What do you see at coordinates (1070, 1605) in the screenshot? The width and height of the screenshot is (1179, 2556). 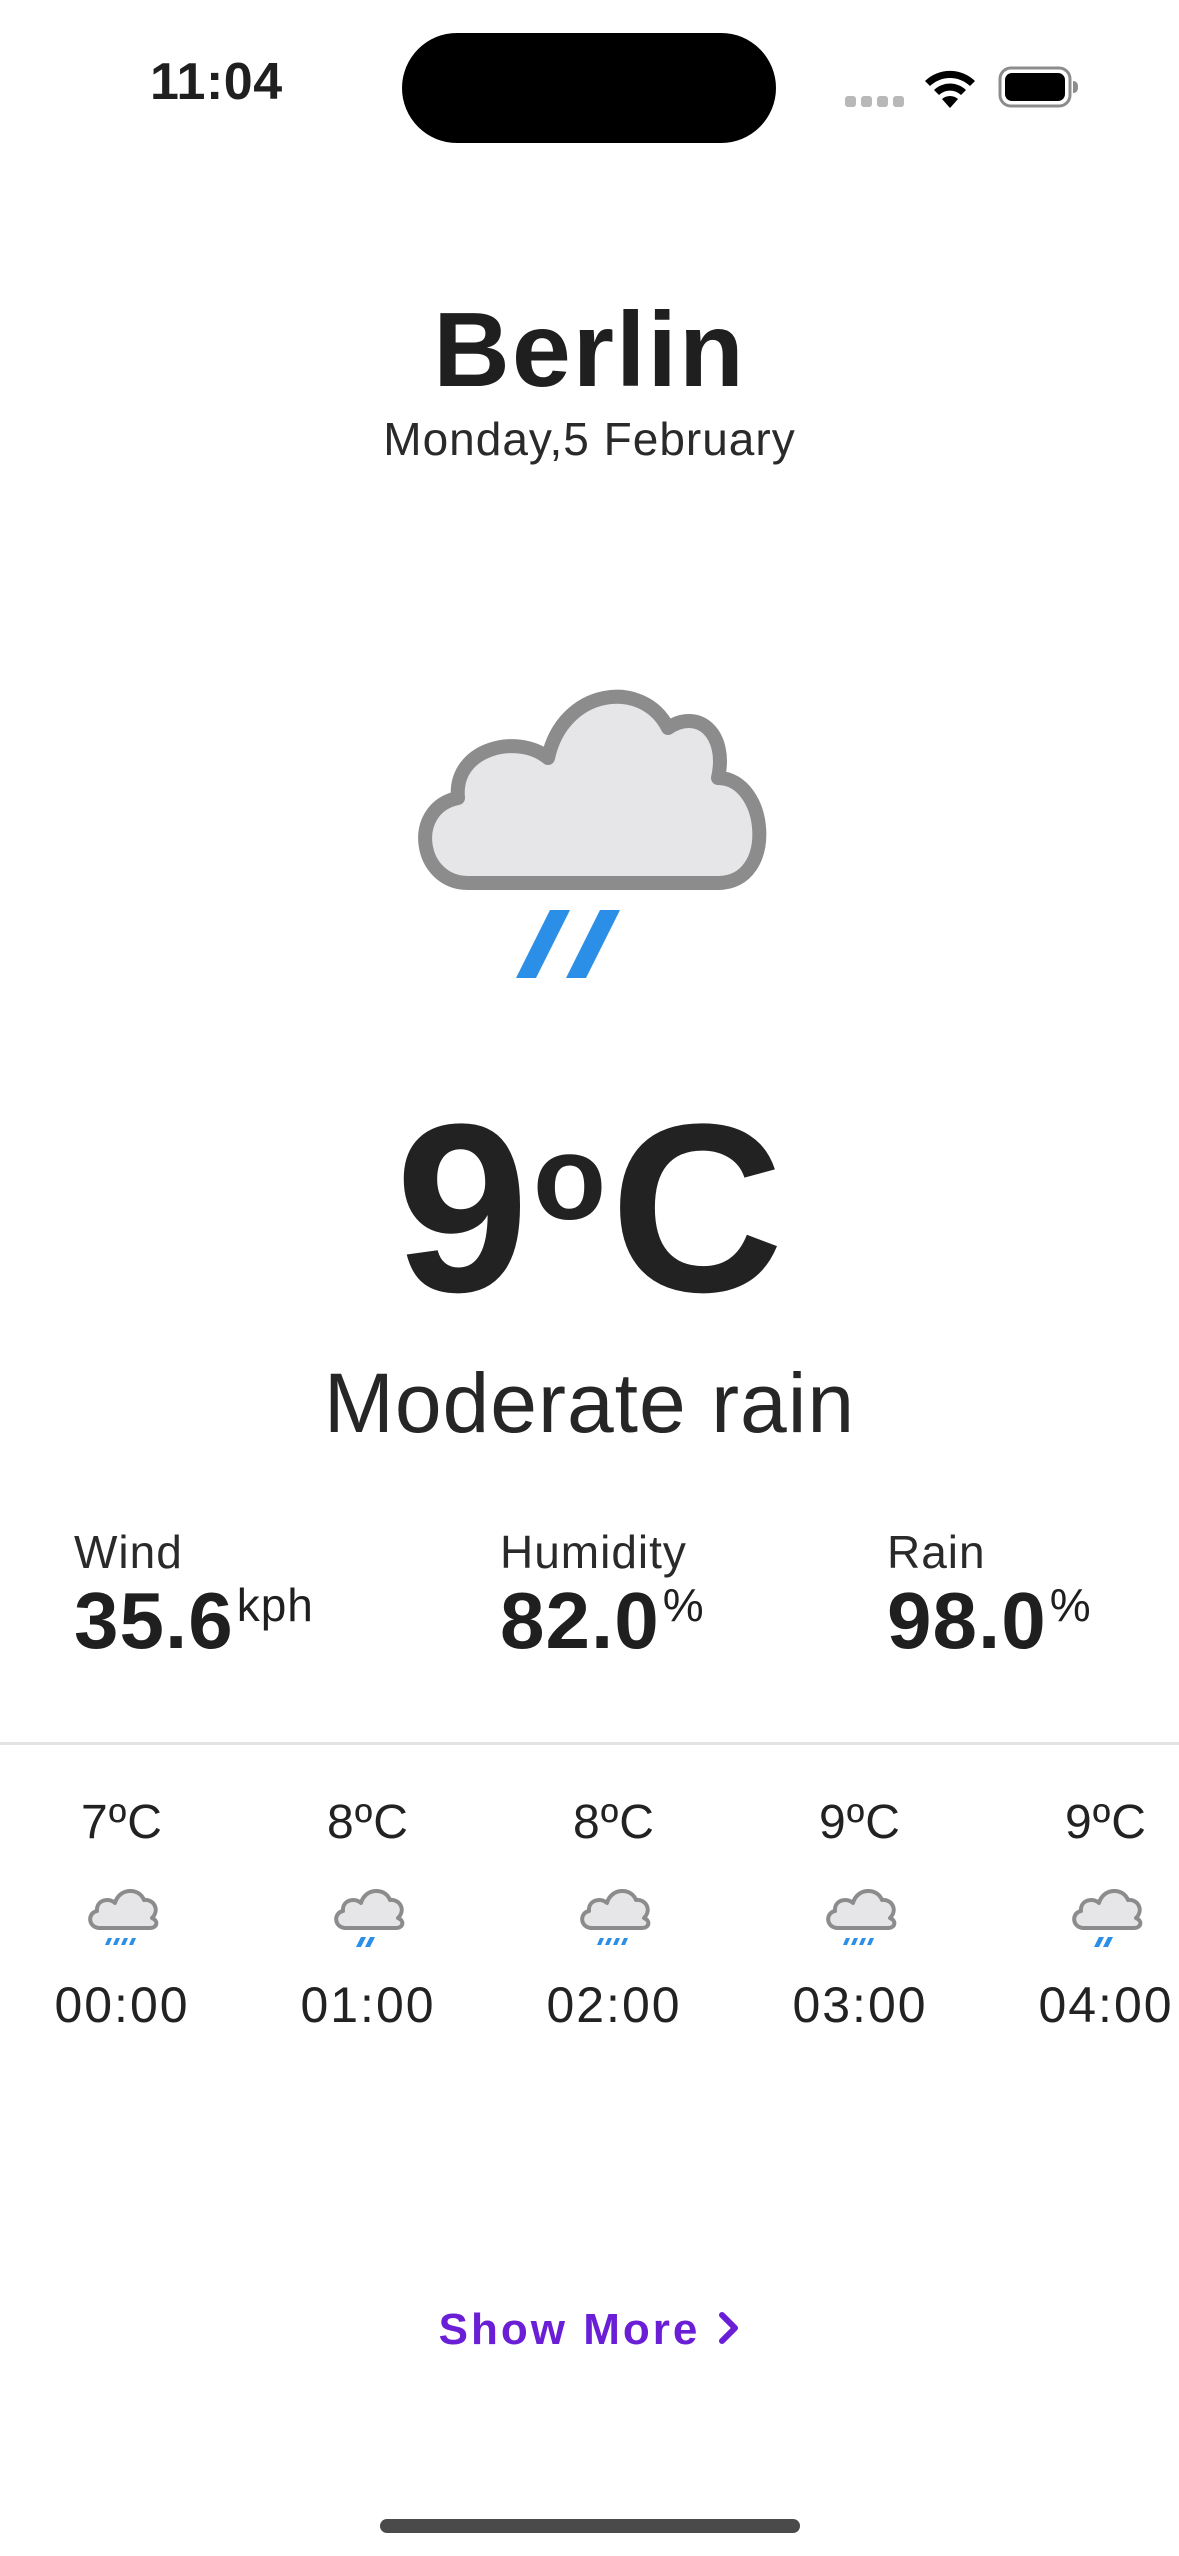 I see `rain-unit: %` at bounding box center [1070, 1605].